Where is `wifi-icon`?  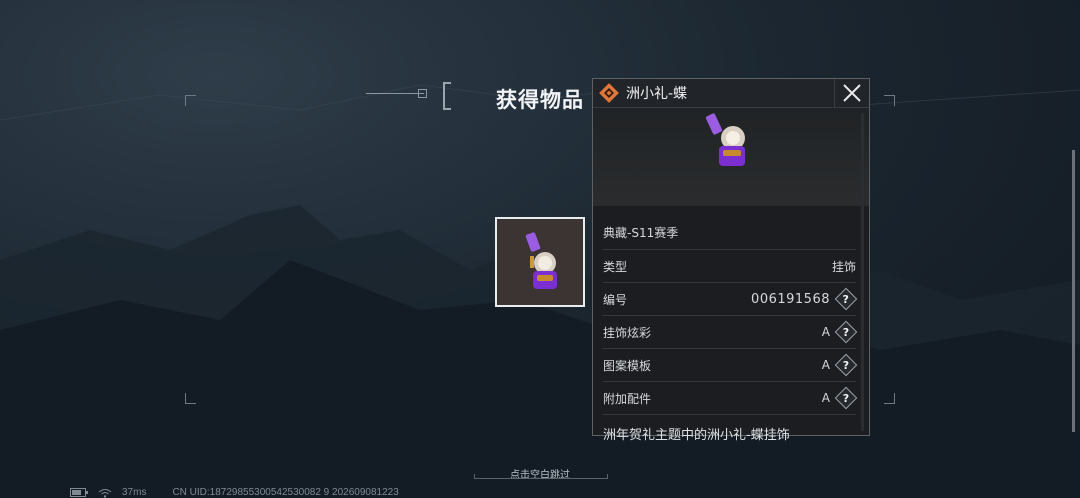 wifi-icon is located at coordinates (105, 493).